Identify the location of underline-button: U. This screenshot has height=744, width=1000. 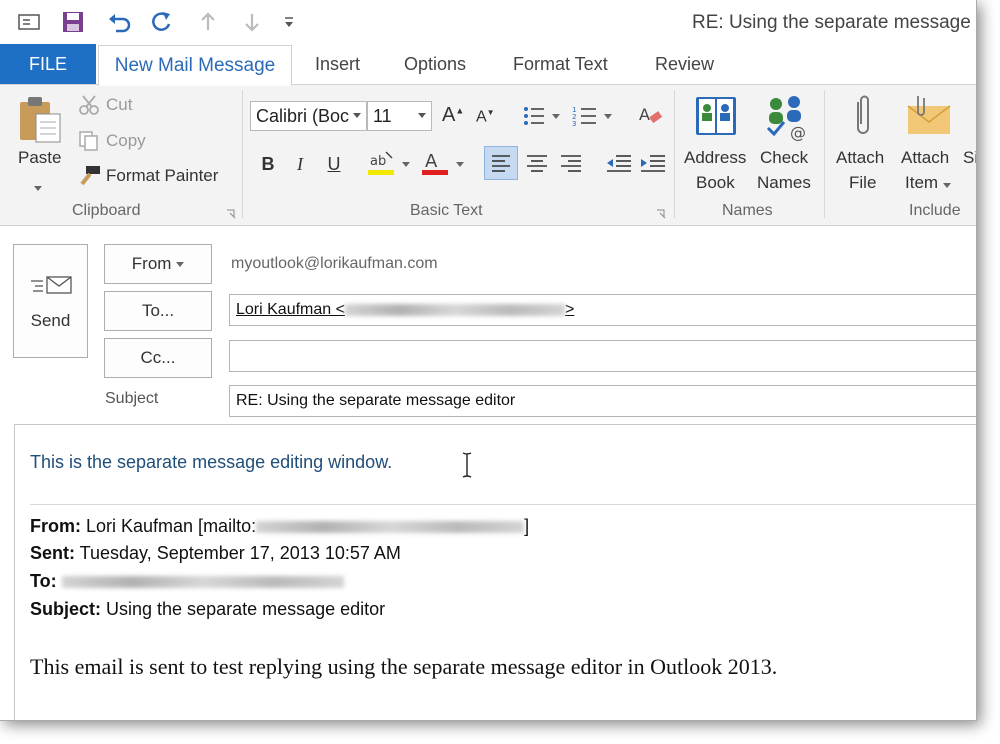
(334, 164).